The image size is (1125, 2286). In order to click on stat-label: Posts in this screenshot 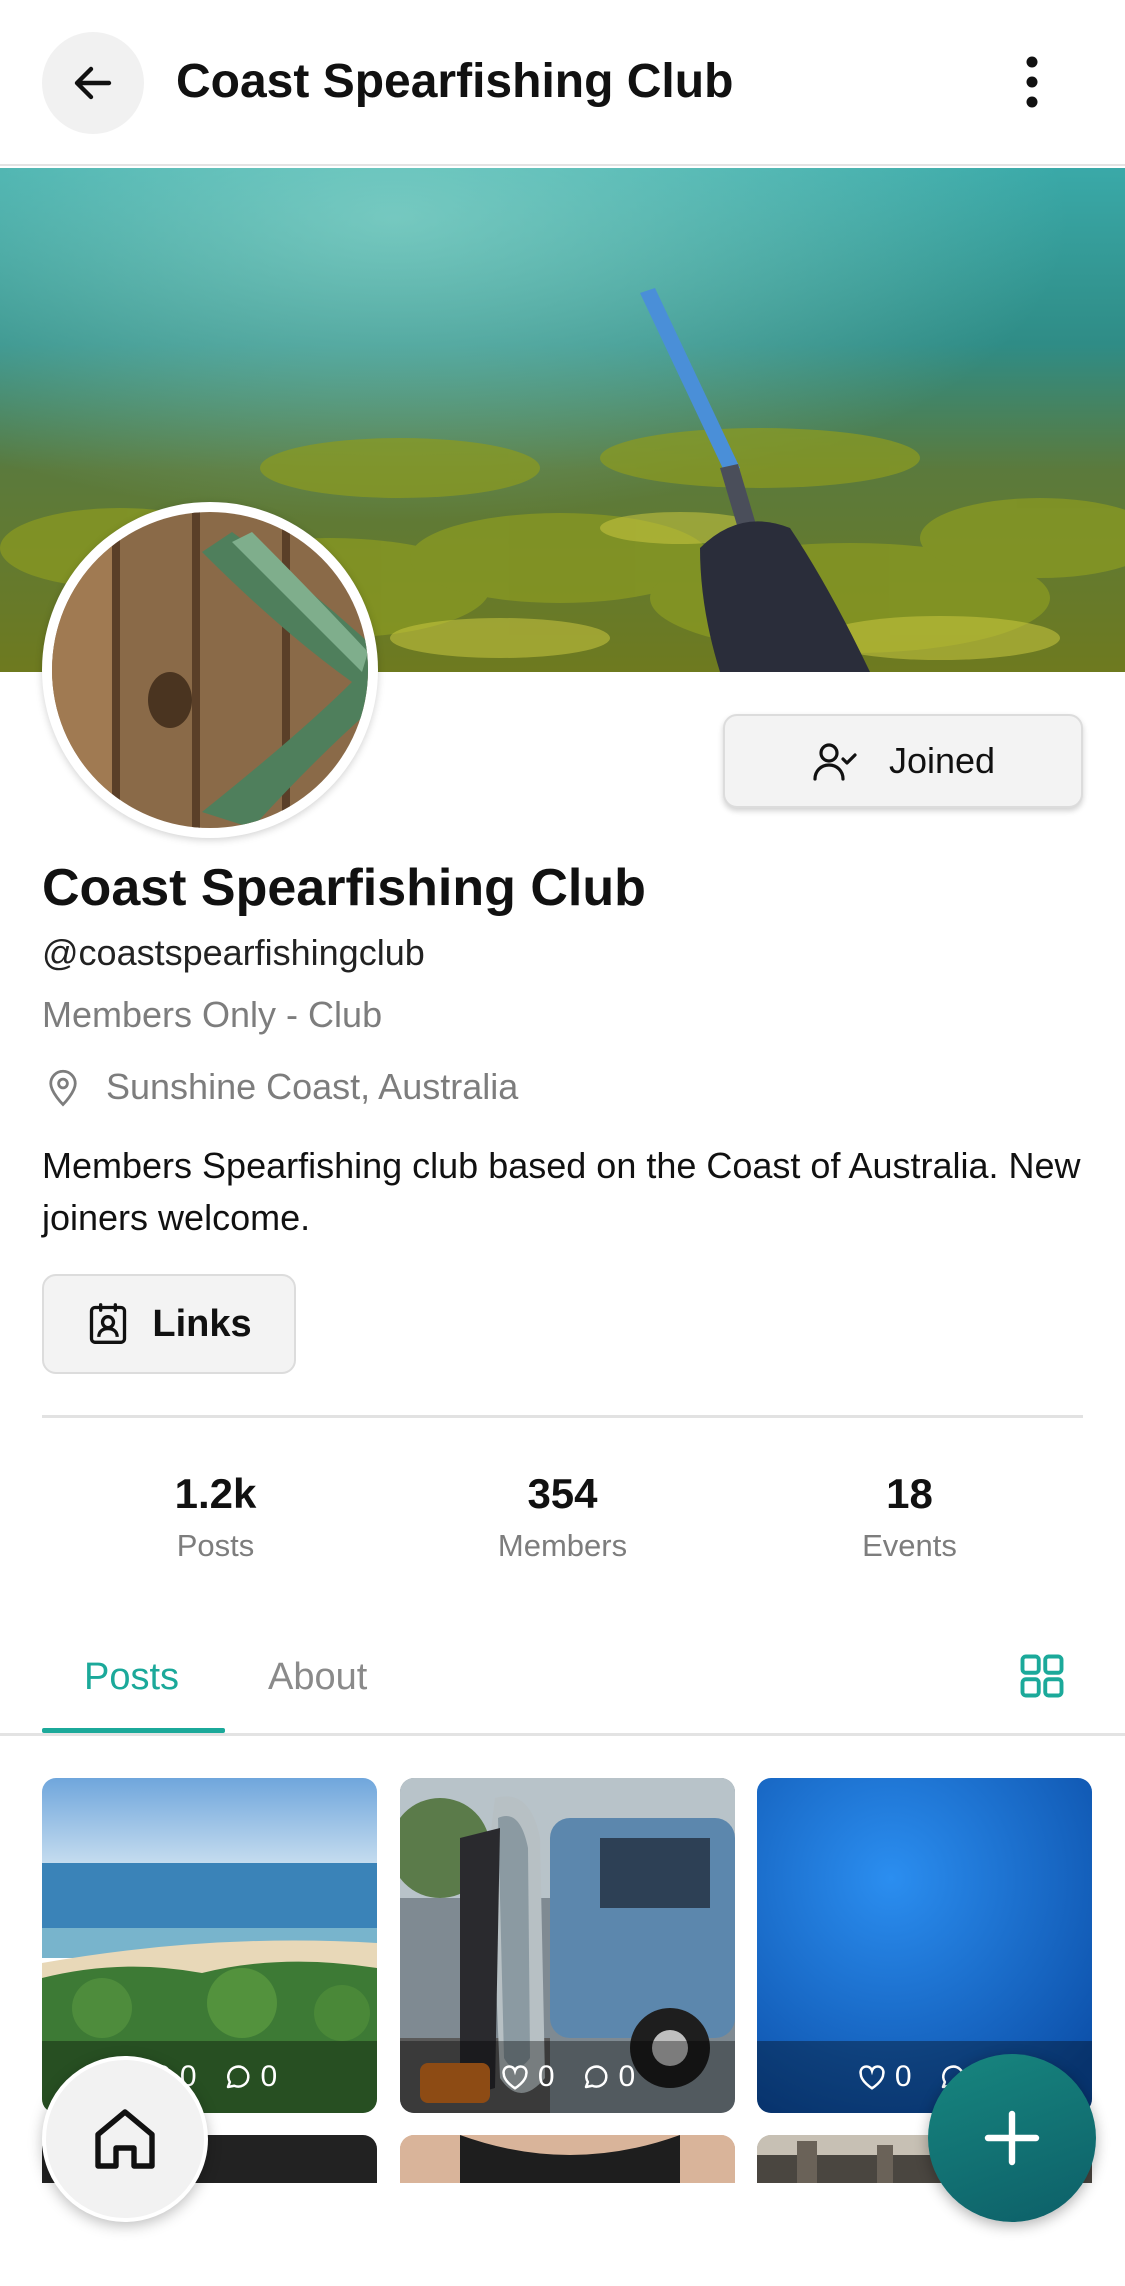, I will do `click(215, 1545)`.